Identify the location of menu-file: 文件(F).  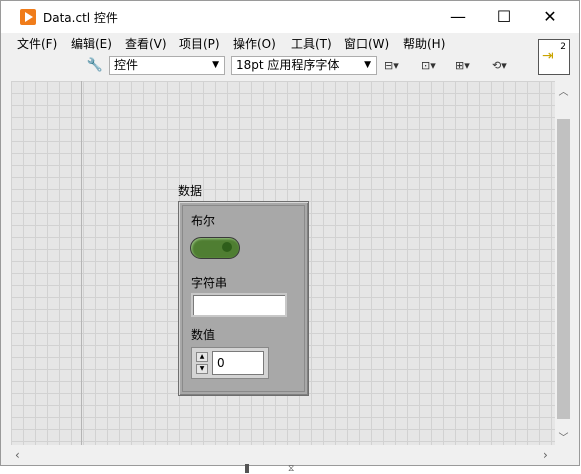
(37, 43).